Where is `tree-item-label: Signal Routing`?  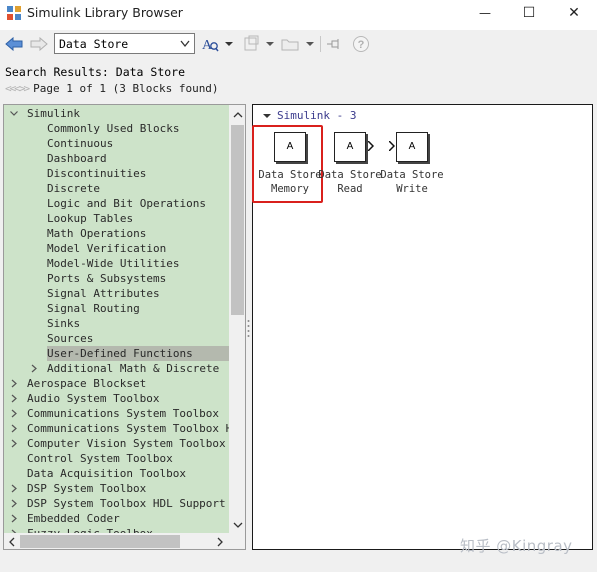 tree-item-label: Signal Routing is located at coordinates (93, 308).